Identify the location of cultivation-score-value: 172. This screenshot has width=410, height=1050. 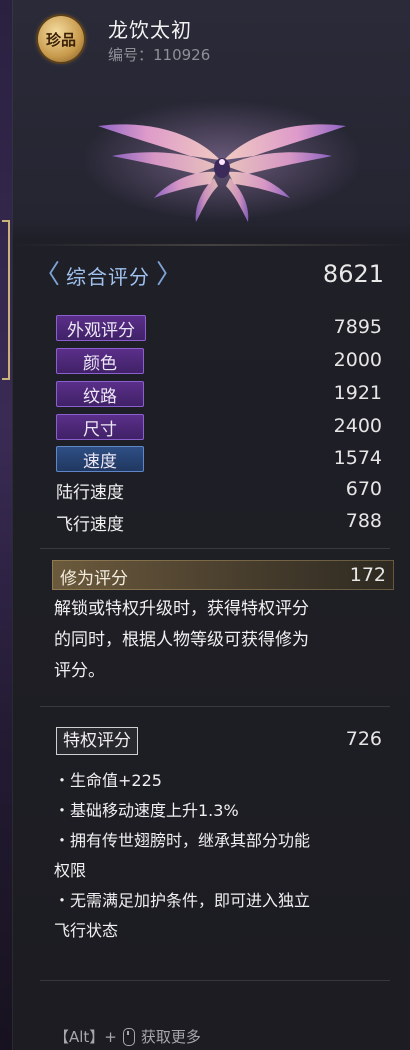
(367, 575).